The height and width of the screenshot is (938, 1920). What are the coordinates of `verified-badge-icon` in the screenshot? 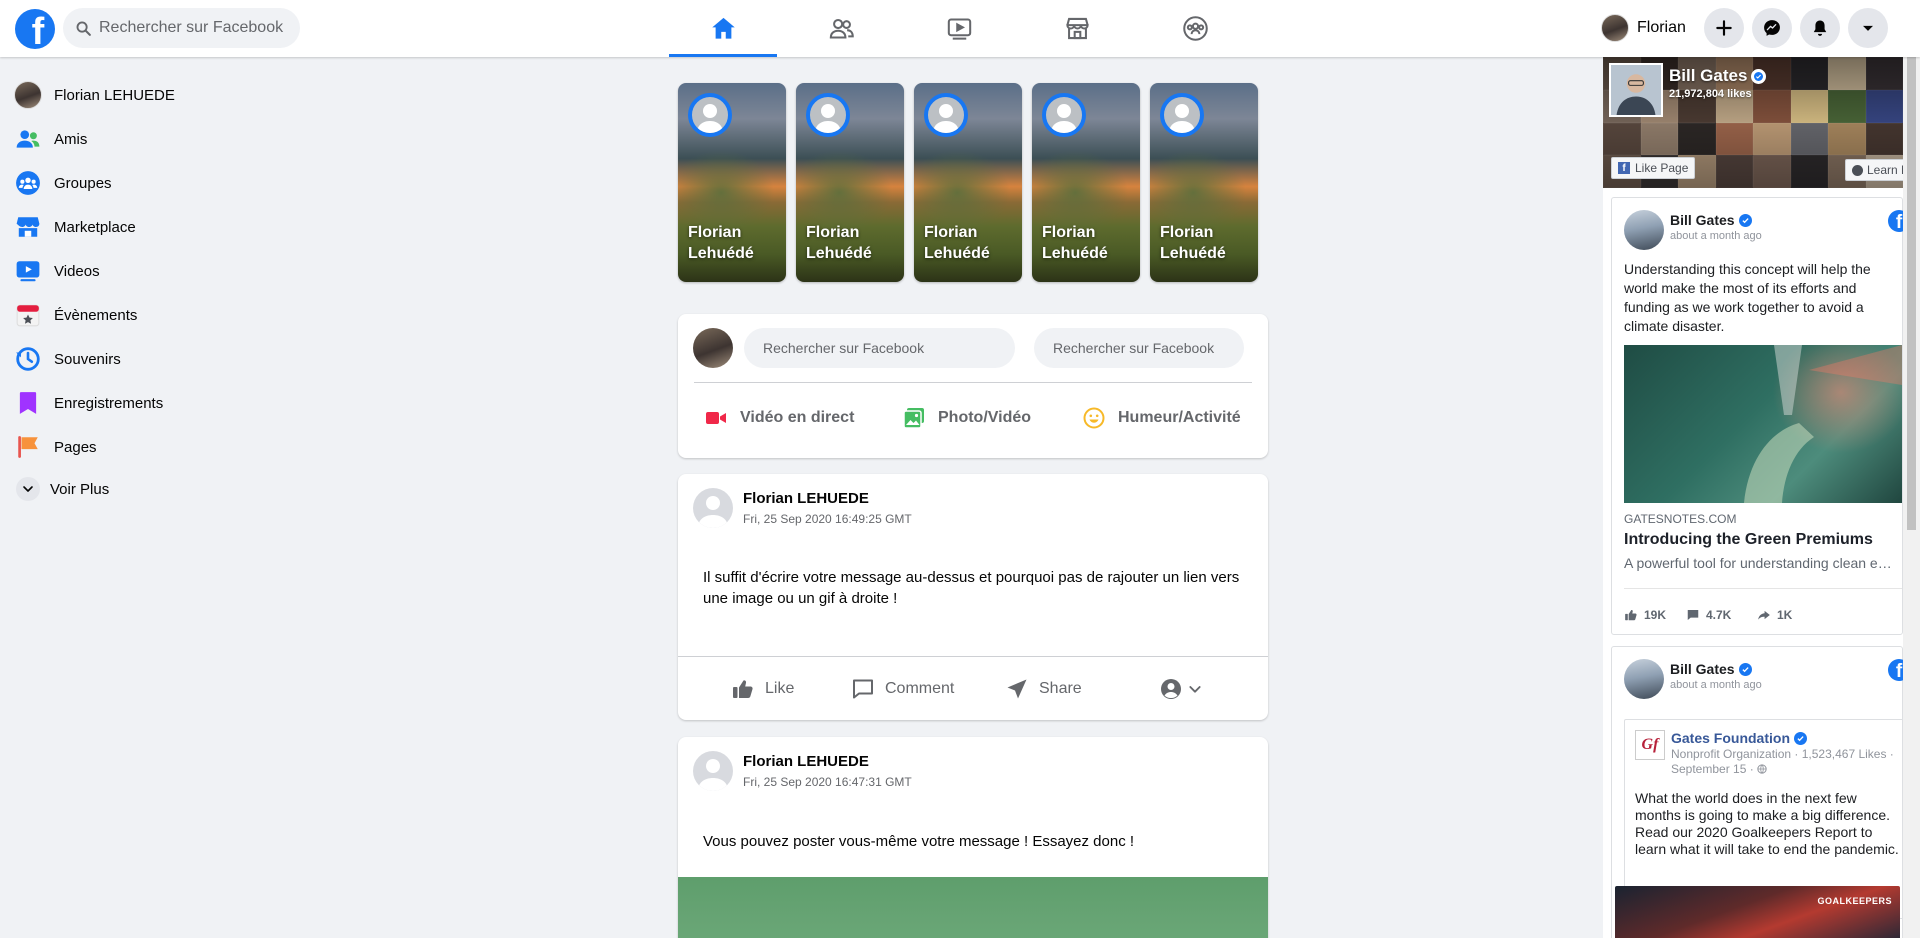 It's located at (1745, 220).